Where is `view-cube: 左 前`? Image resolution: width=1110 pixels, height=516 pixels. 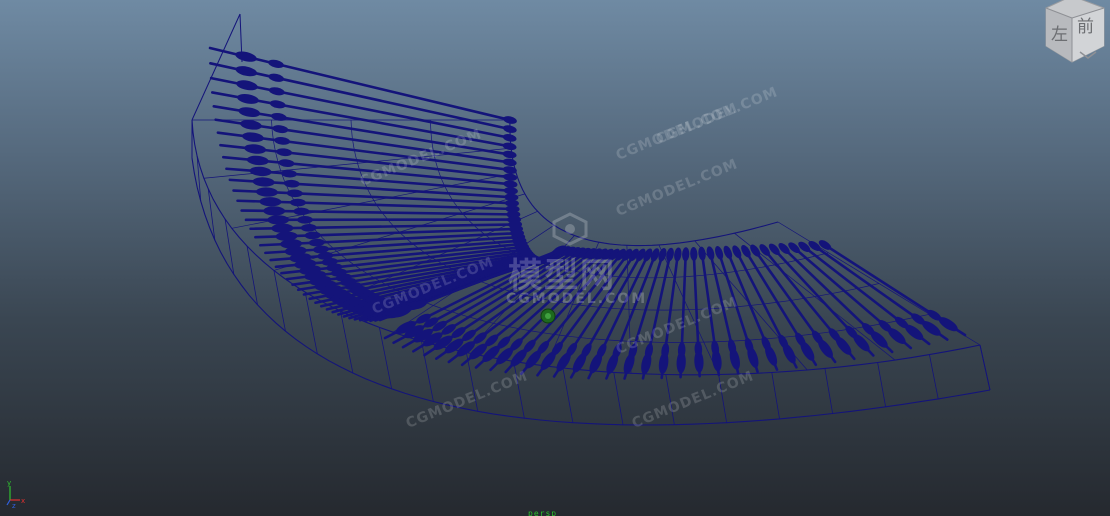 view-cube: 左 前 is located at coordinates (1069, 34).